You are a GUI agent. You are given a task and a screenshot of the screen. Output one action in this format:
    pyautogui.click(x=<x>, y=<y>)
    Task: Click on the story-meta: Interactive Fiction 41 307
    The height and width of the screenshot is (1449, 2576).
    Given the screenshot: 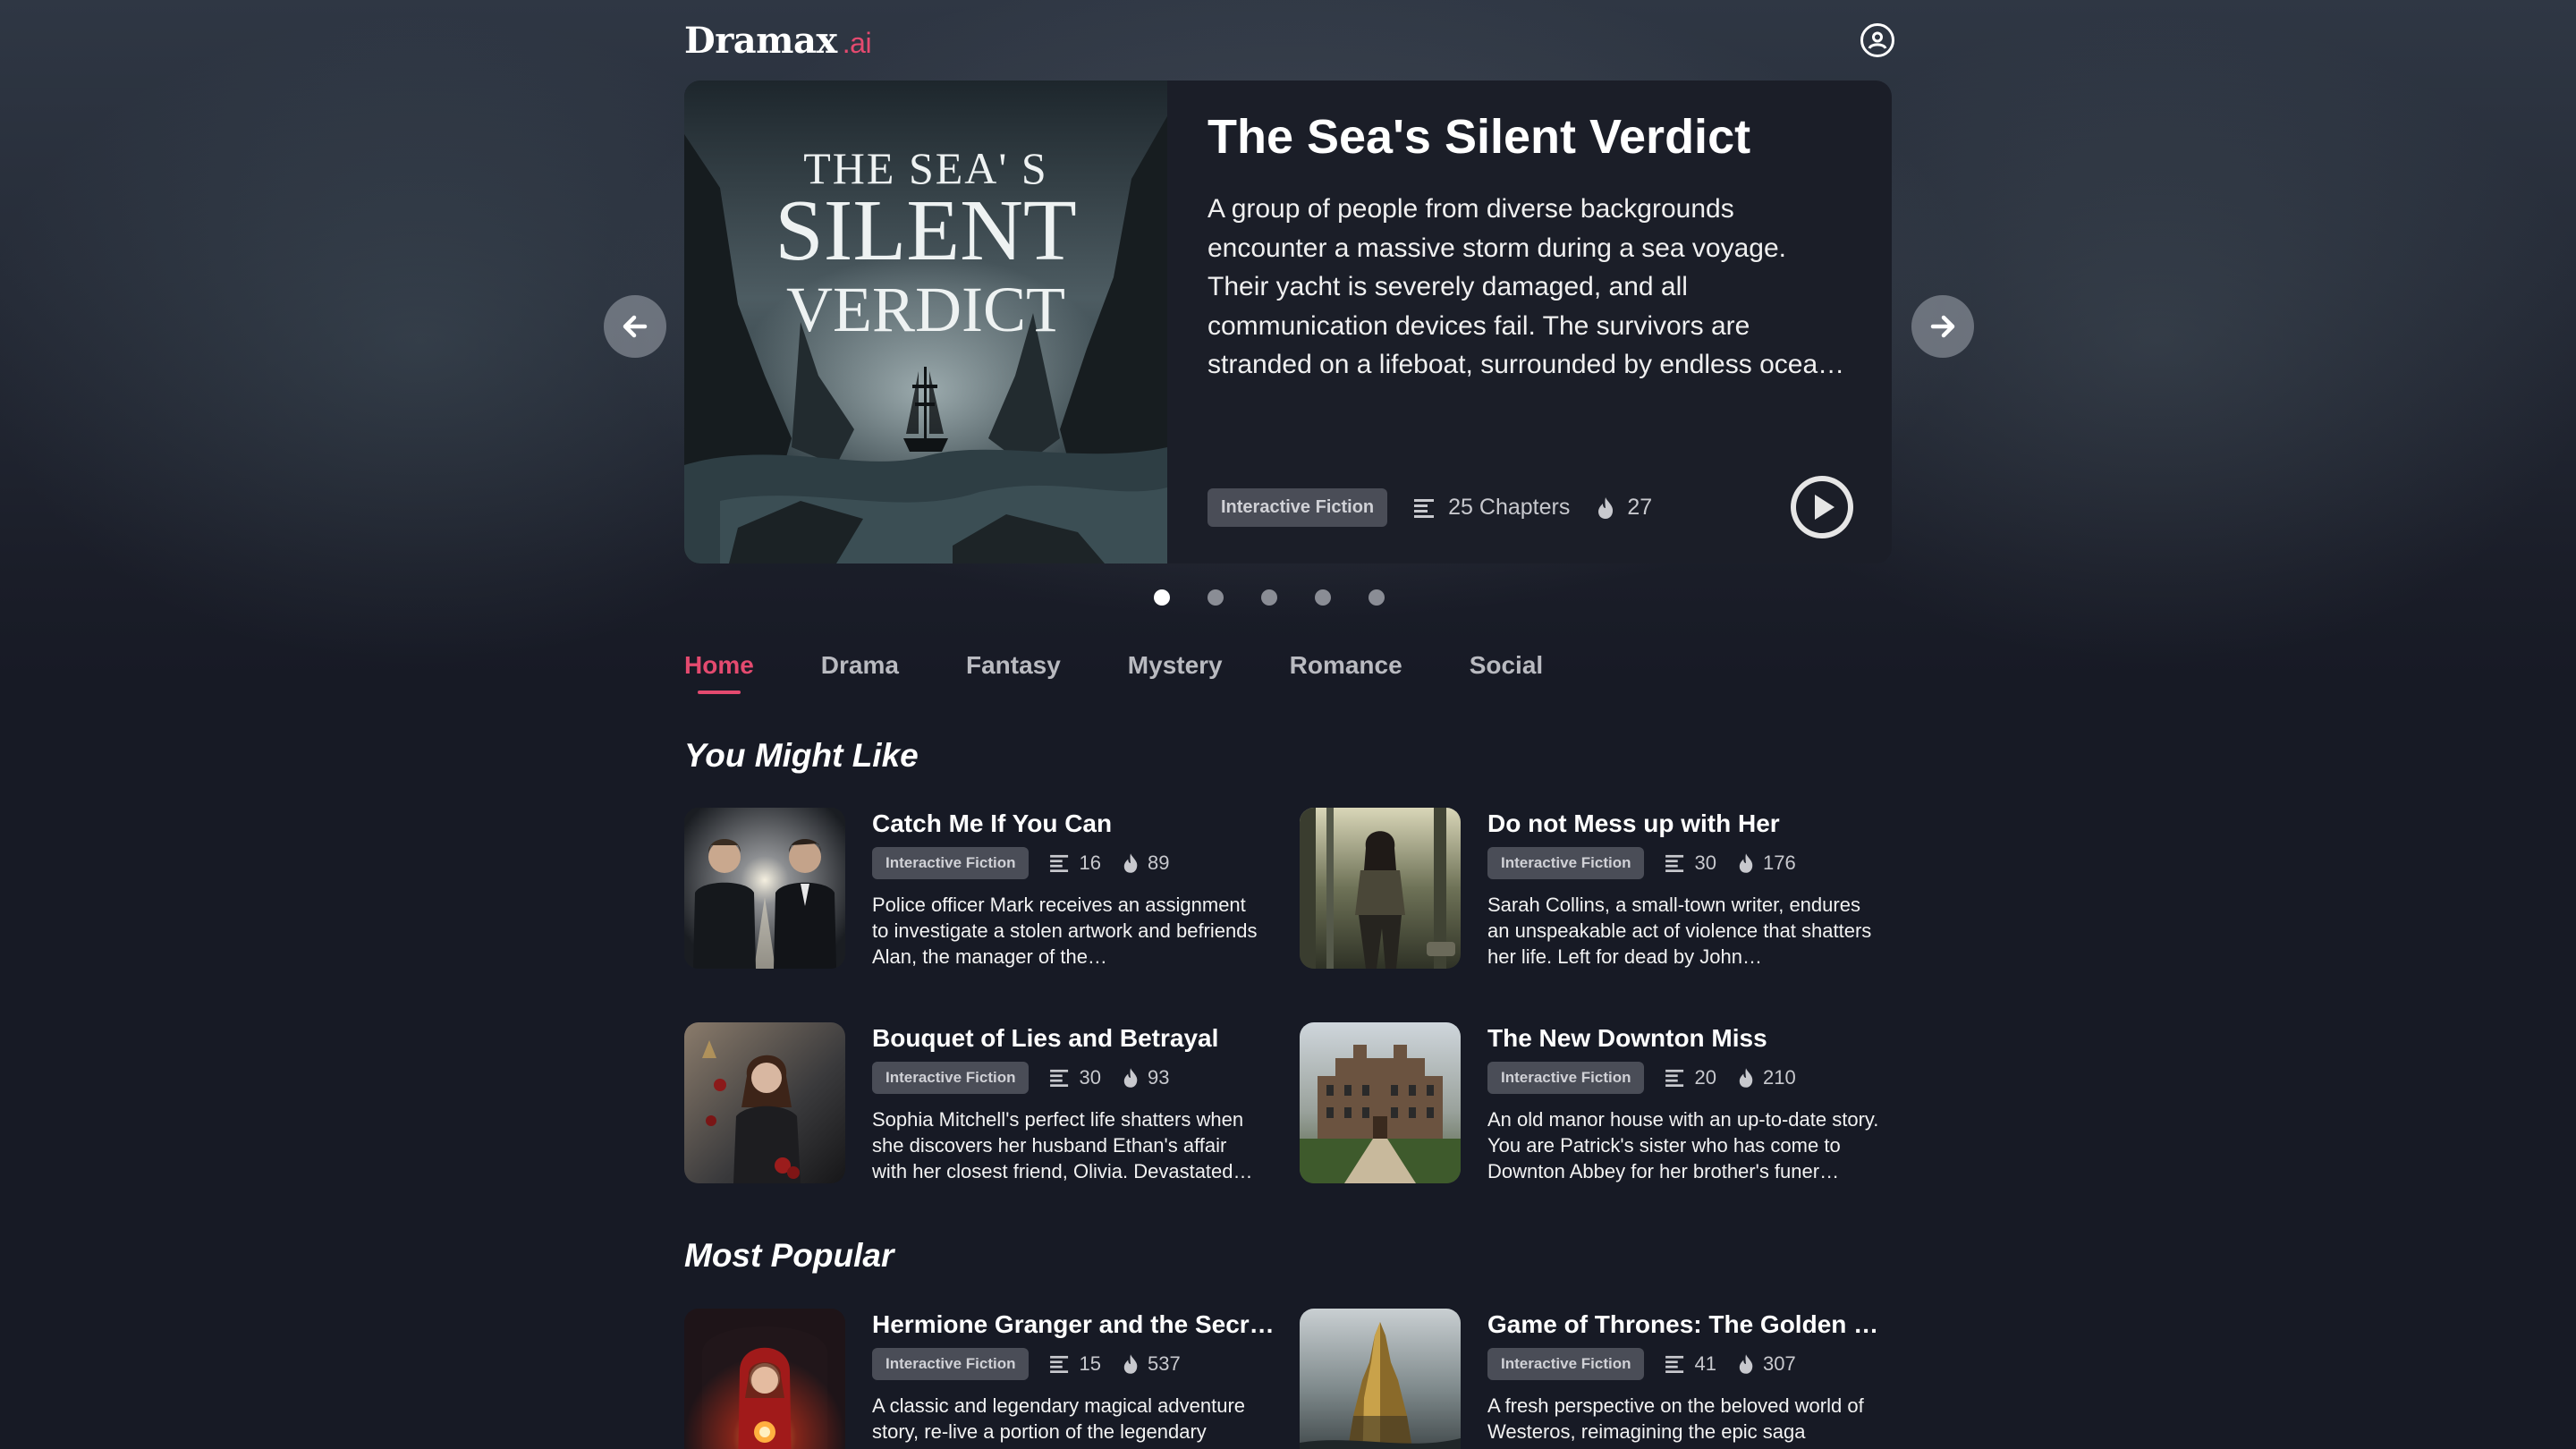 What is the action you would take?
    pyautogui.click(x=1641, y=1364)
    